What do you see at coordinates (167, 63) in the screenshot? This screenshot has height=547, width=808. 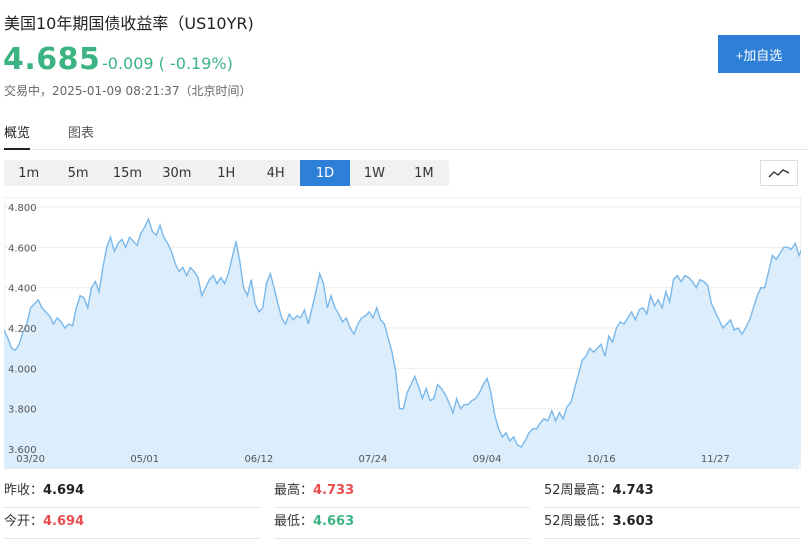 I see `price-change: -0.009 ( -0.19%)` at bounding box center [167, 63].